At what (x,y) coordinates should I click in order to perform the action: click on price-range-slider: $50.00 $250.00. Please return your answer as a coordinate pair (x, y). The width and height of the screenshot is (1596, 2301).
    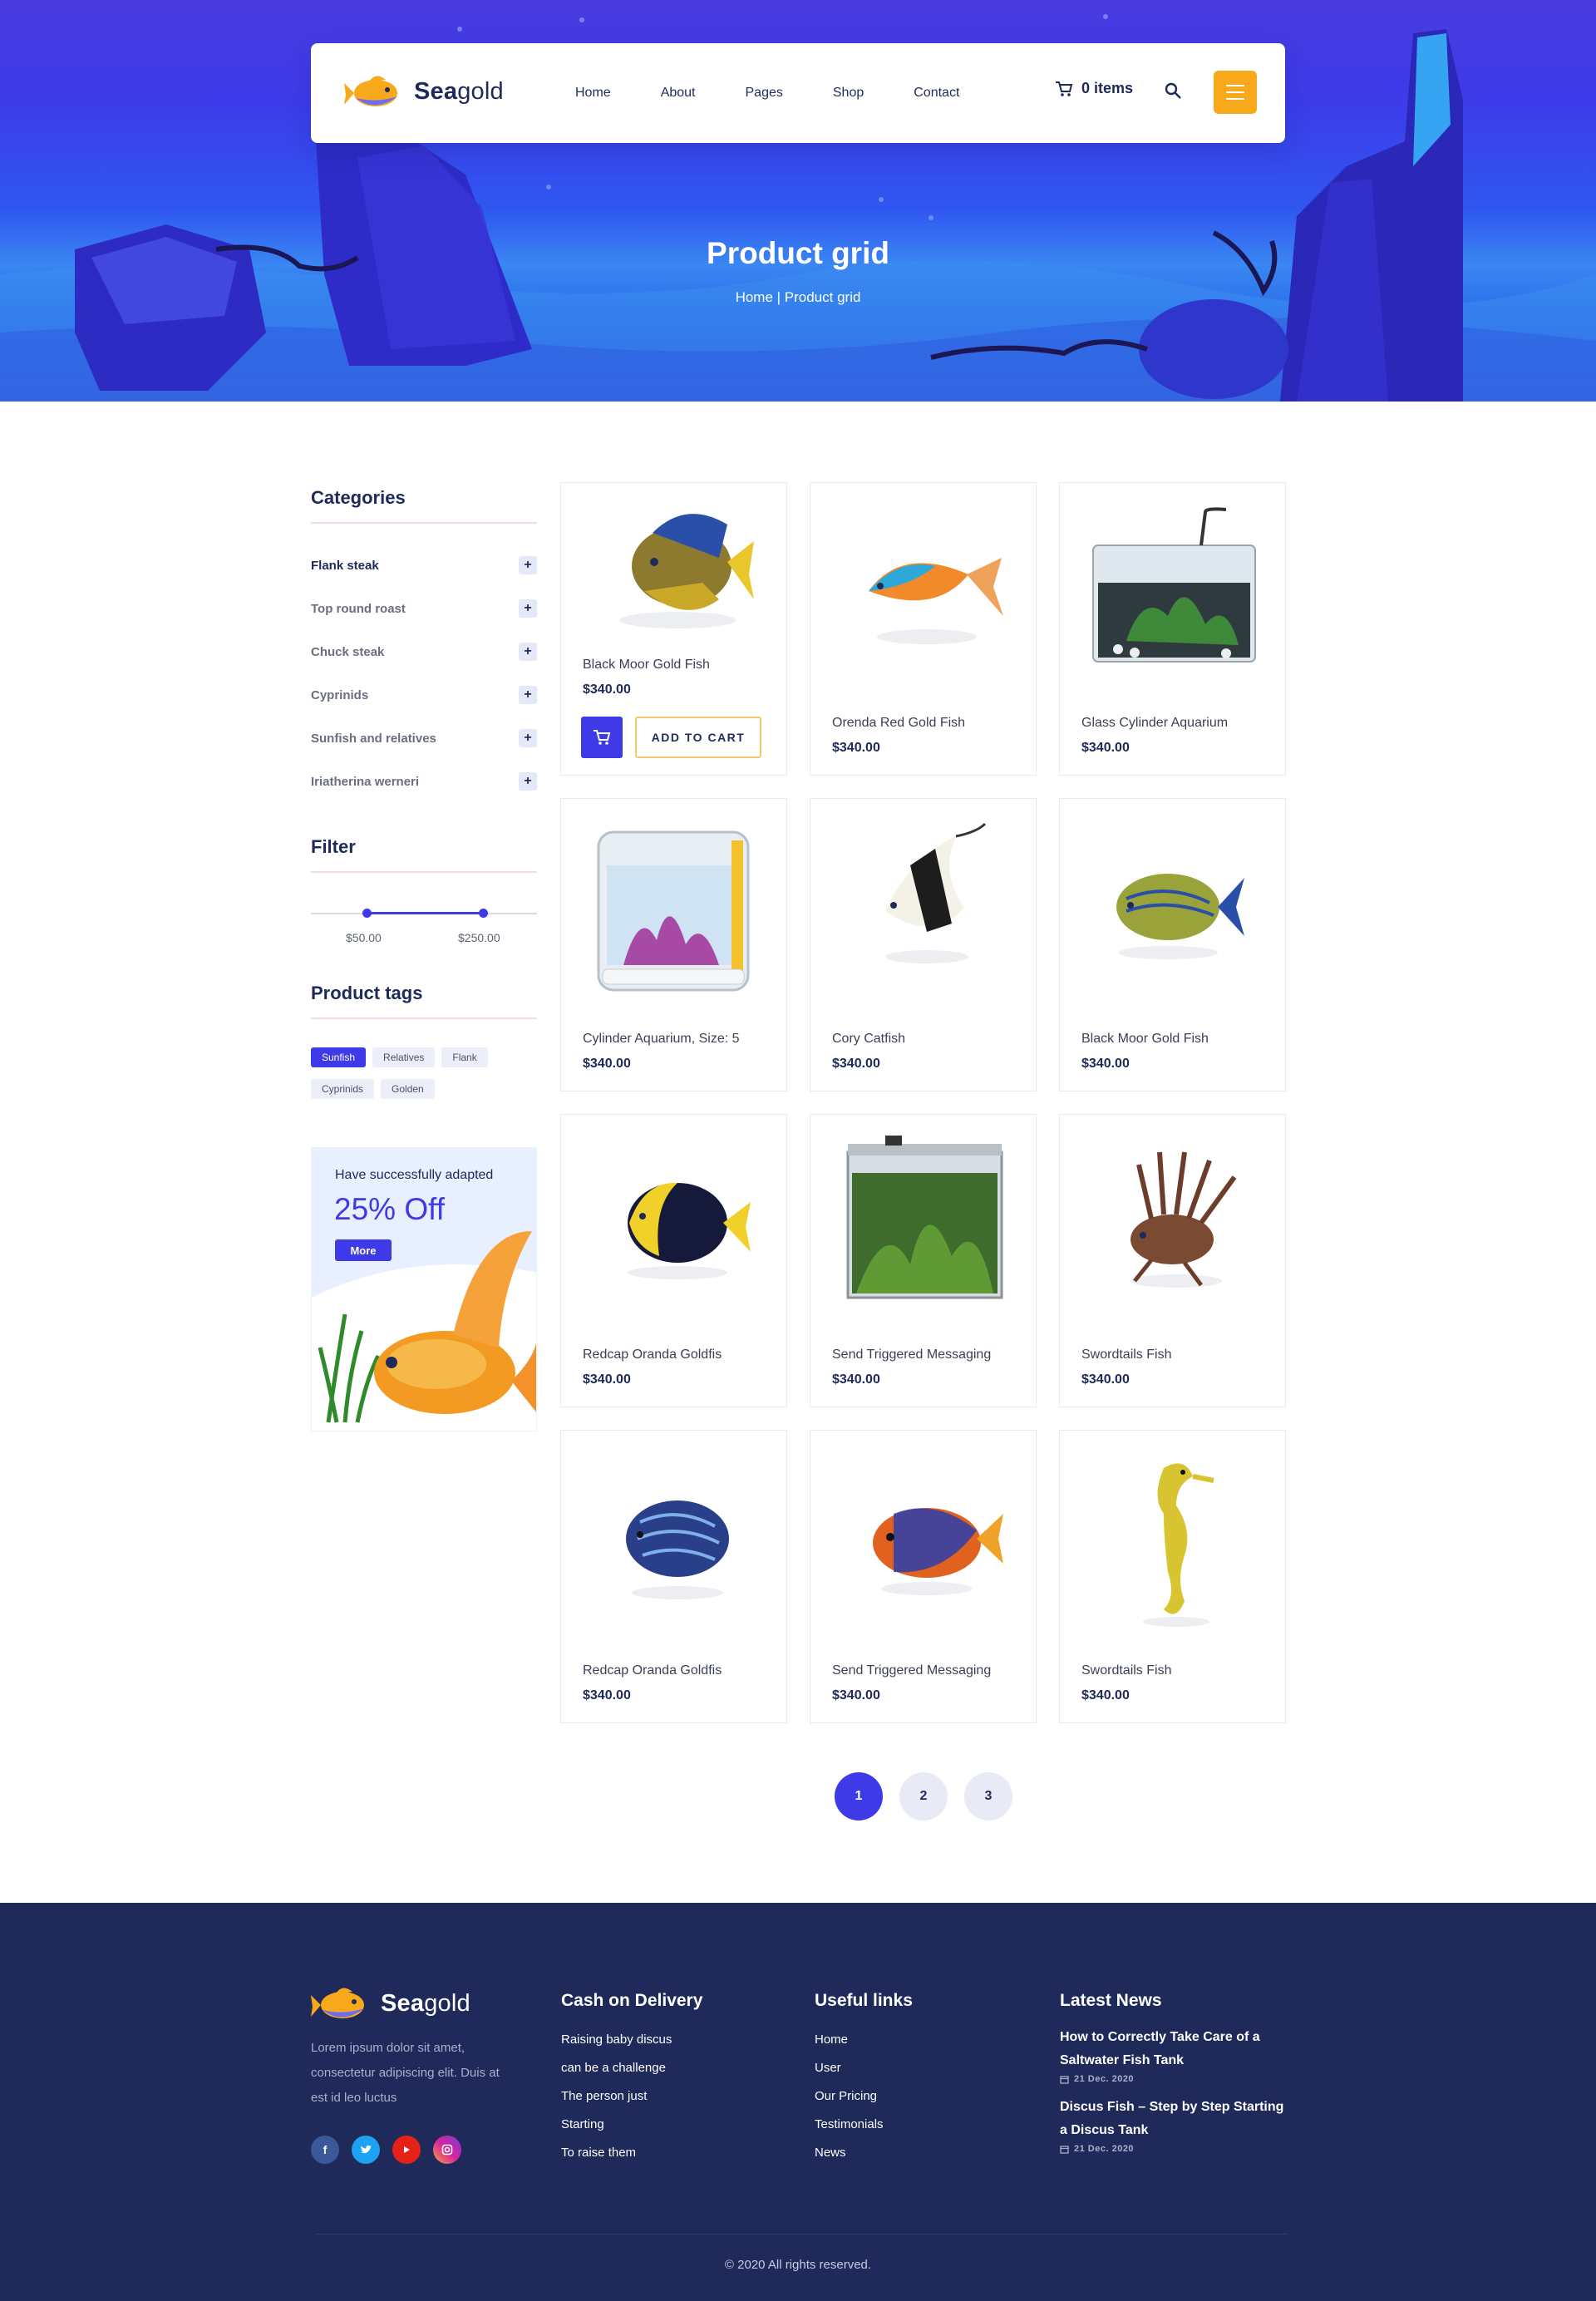
    Looking at the image, I should click on (424, 910).